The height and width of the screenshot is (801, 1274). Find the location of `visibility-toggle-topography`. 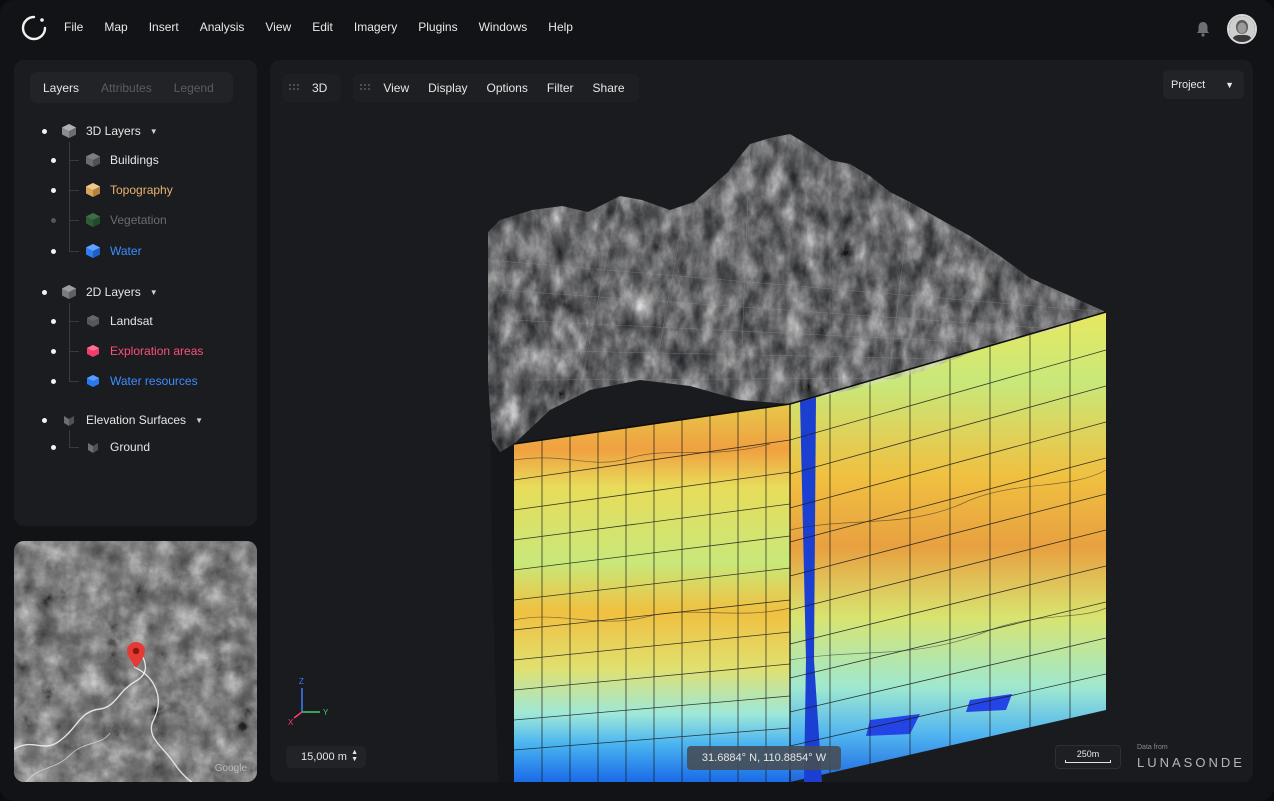

visibility-toggle-topography is located at coordinates (53, 190).